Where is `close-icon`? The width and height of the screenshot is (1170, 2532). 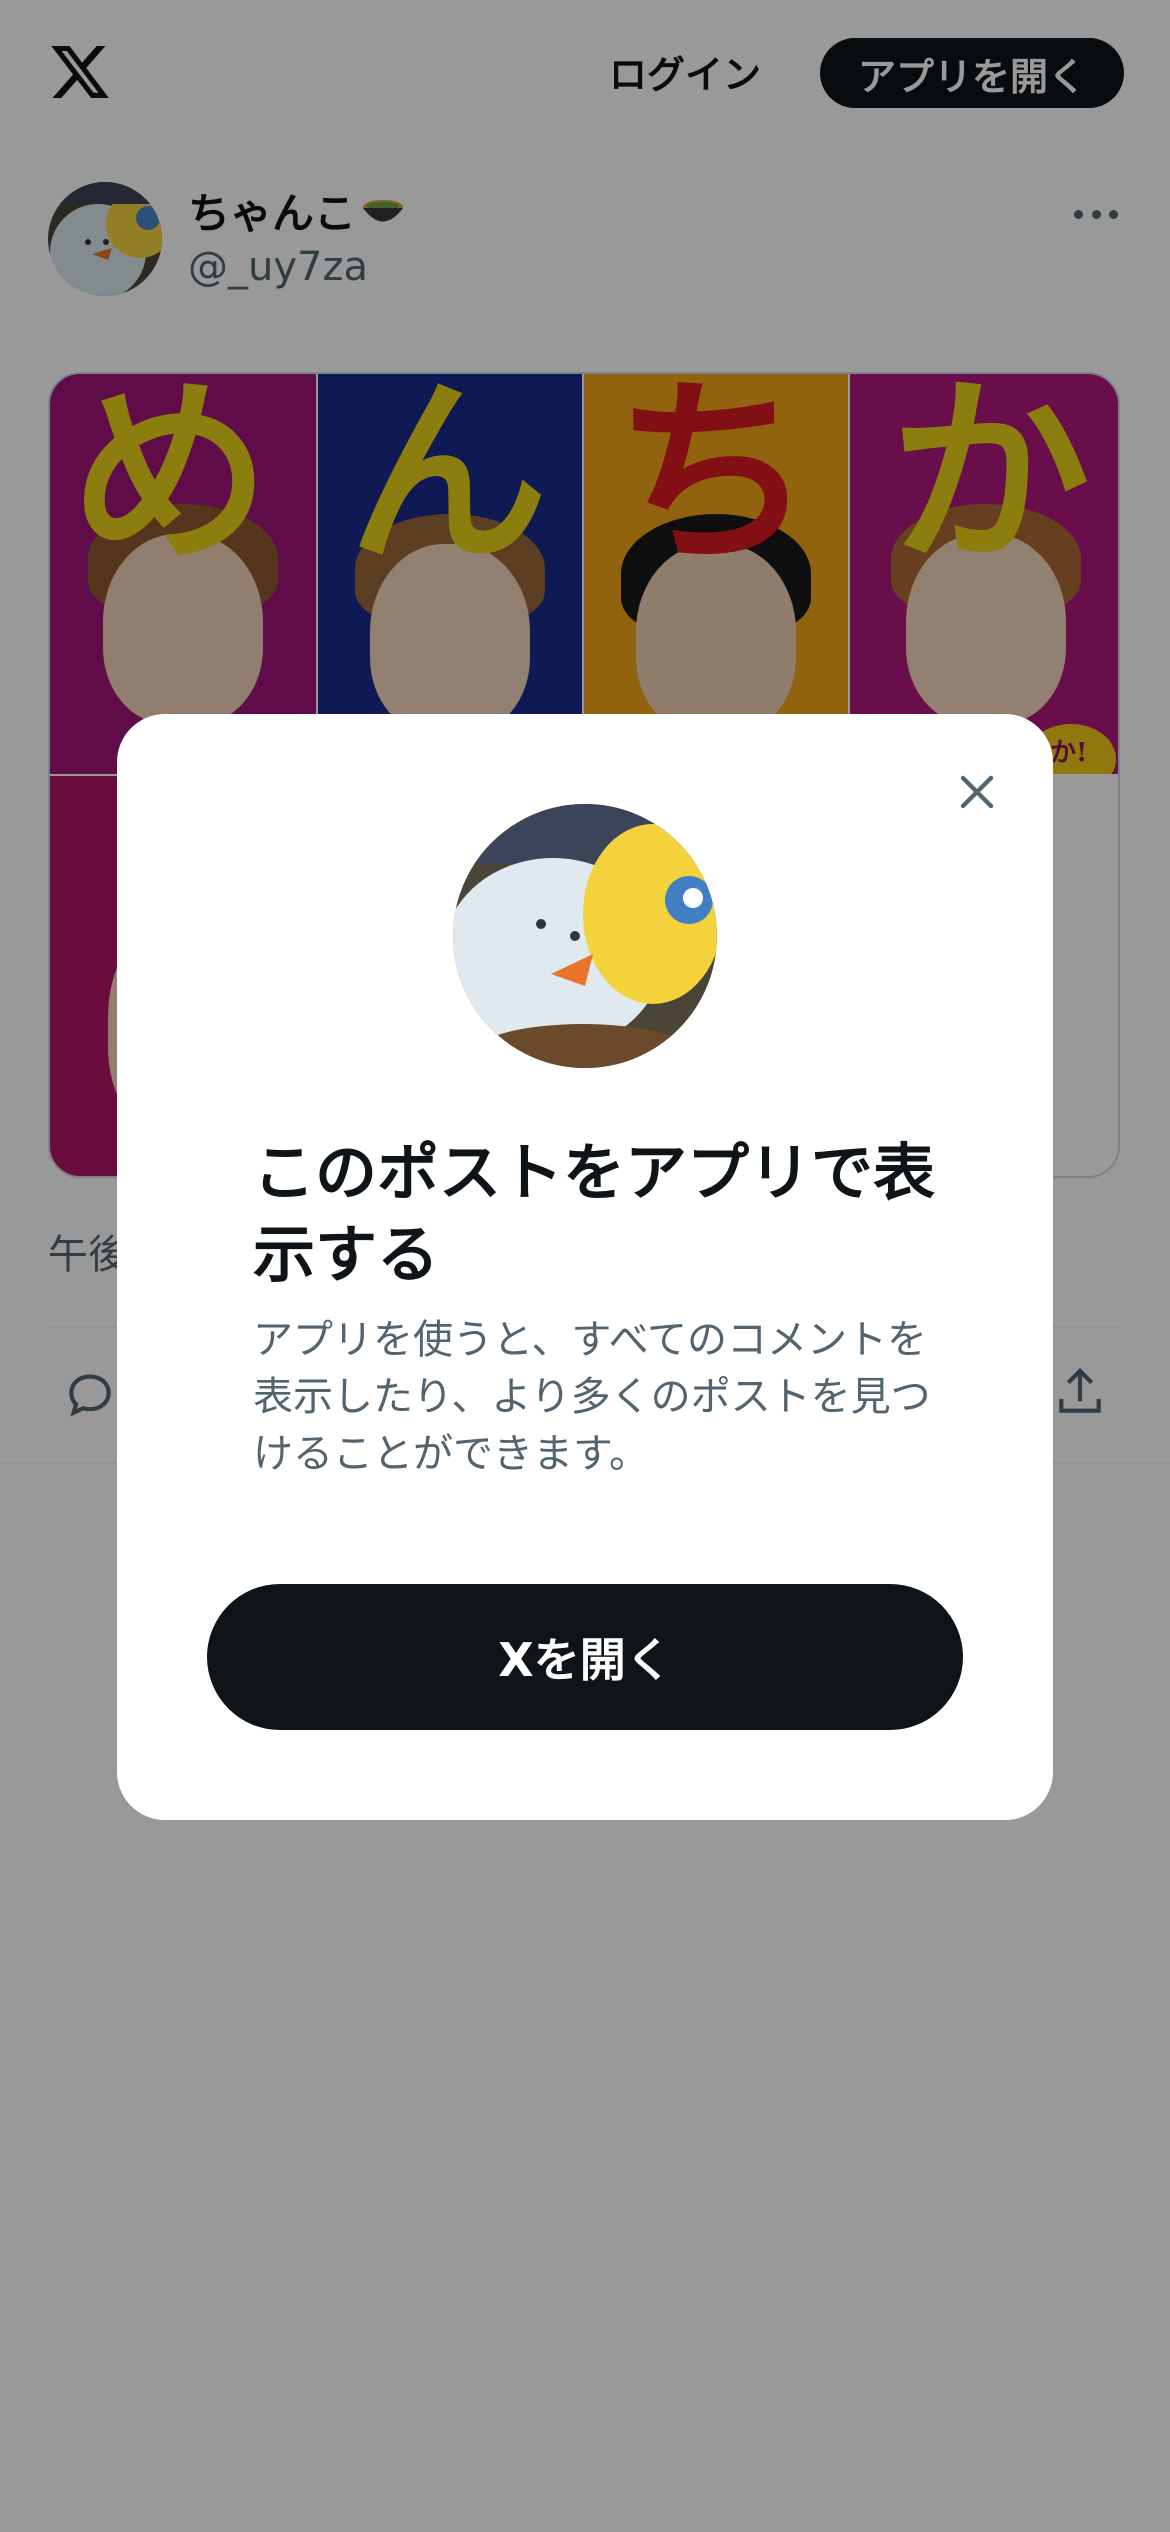 close-icon is located at coordinates (977, 792).